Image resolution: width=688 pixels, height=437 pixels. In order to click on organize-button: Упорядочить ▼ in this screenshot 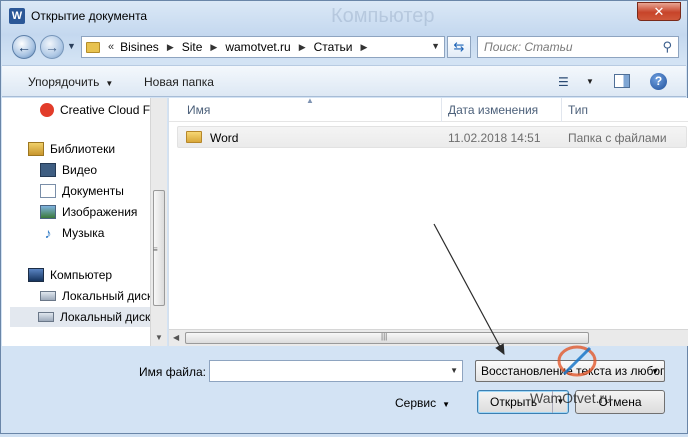, I will do `click(70, 82)`.